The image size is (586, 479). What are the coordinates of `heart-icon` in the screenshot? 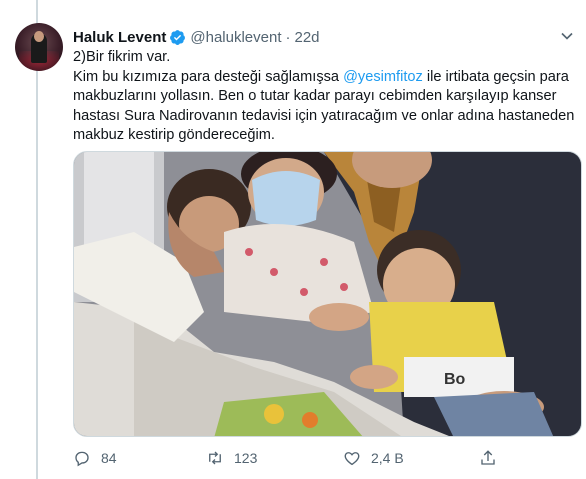 It's located at (352, 459).